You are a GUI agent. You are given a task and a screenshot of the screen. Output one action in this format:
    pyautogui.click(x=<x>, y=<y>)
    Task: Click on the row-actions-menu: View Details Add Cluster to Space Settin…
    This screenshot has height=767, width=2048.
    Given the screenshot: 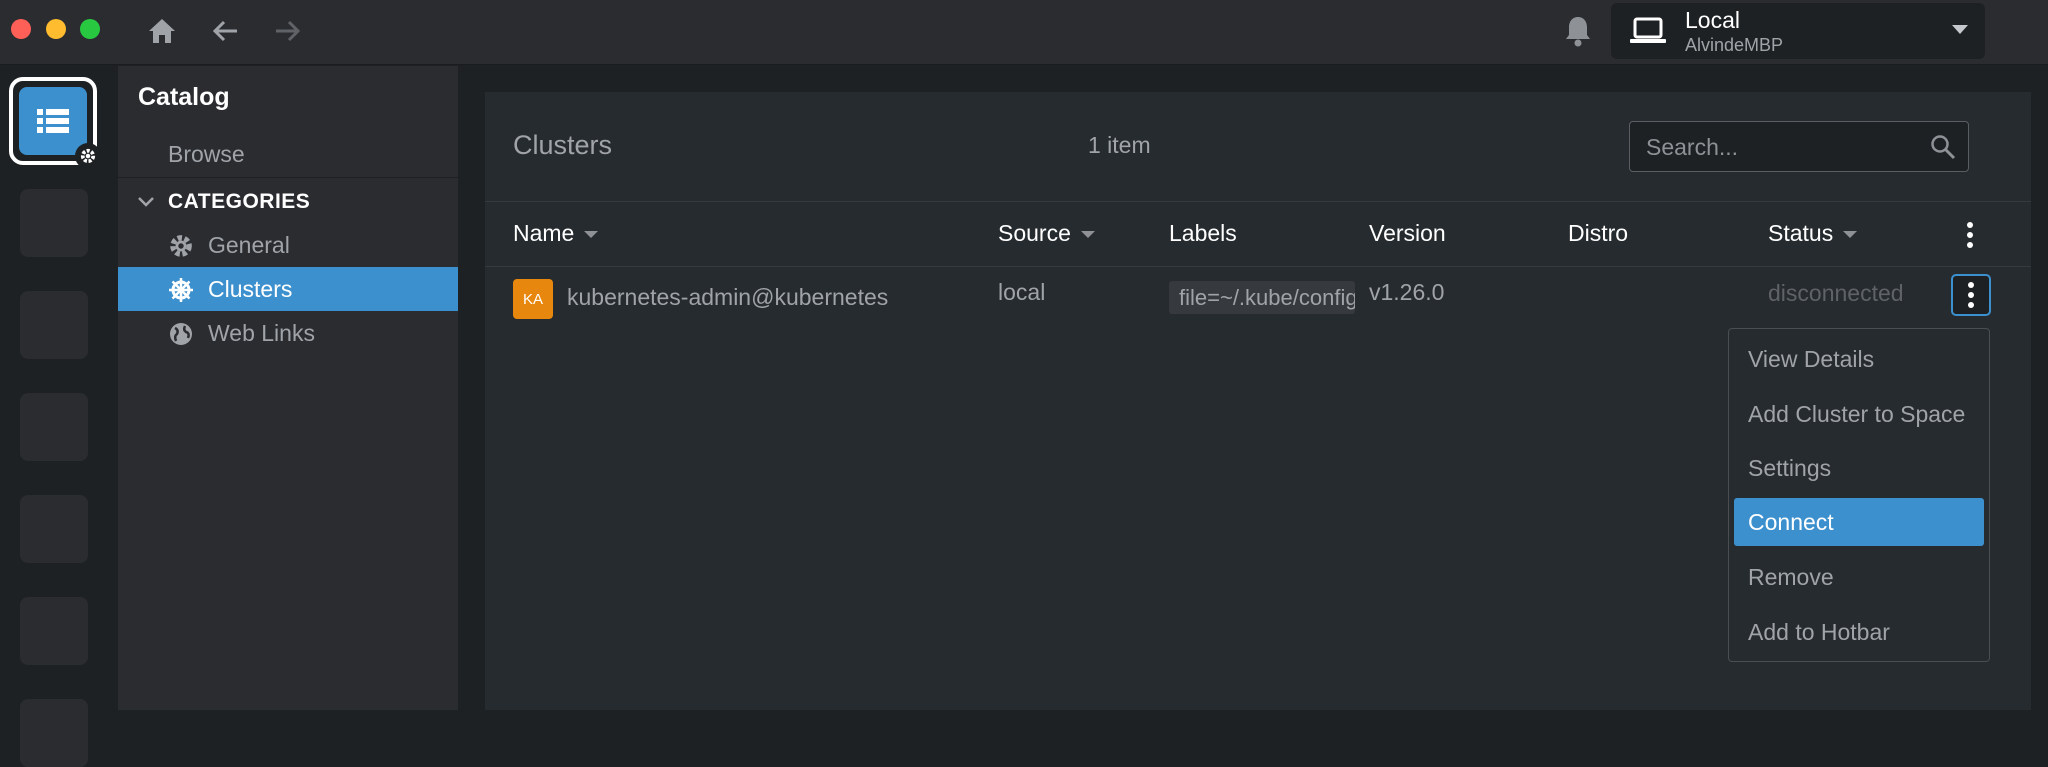 What is the action you would take?
    pyautogui.click(x=1859, y=495)
    